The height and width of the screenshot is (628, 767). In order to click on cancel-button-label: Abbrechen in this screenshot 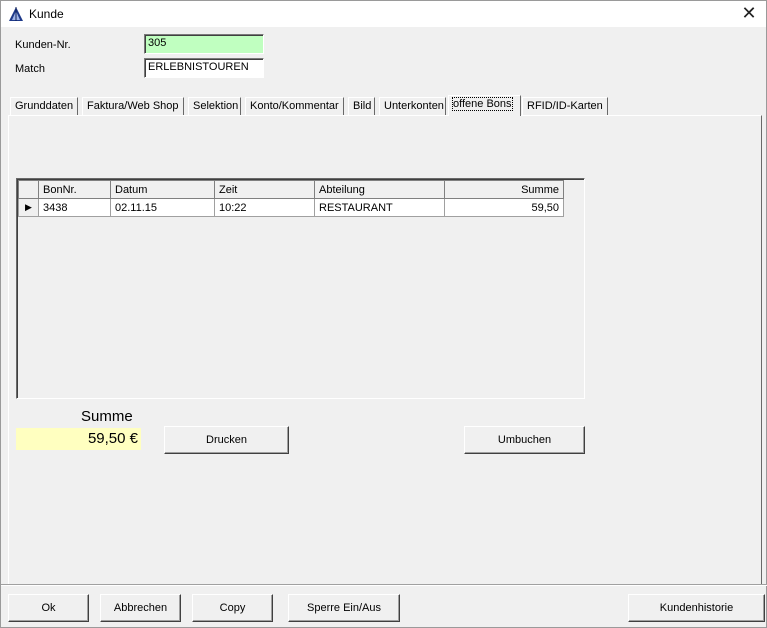, I will do `click(140, 608)`.